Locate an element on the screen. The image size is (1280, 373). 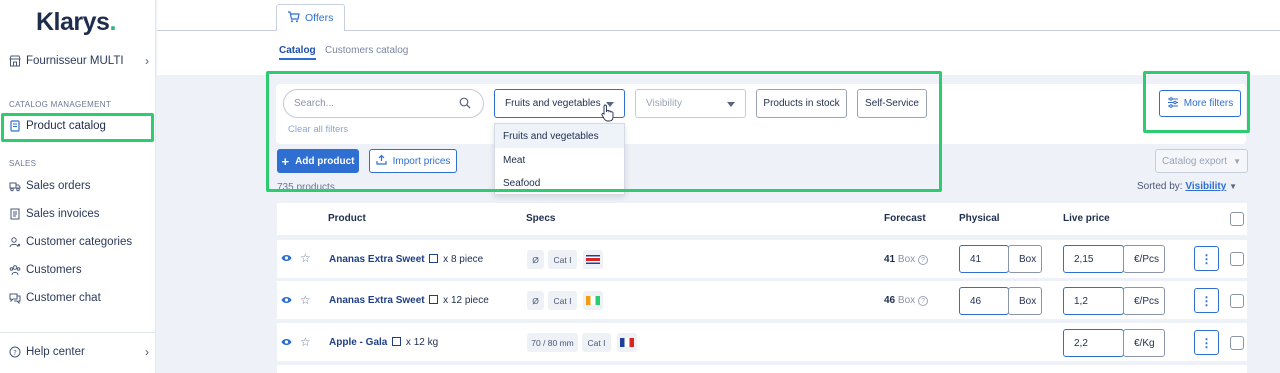
chat-icon is located at coordinates (15, 298).